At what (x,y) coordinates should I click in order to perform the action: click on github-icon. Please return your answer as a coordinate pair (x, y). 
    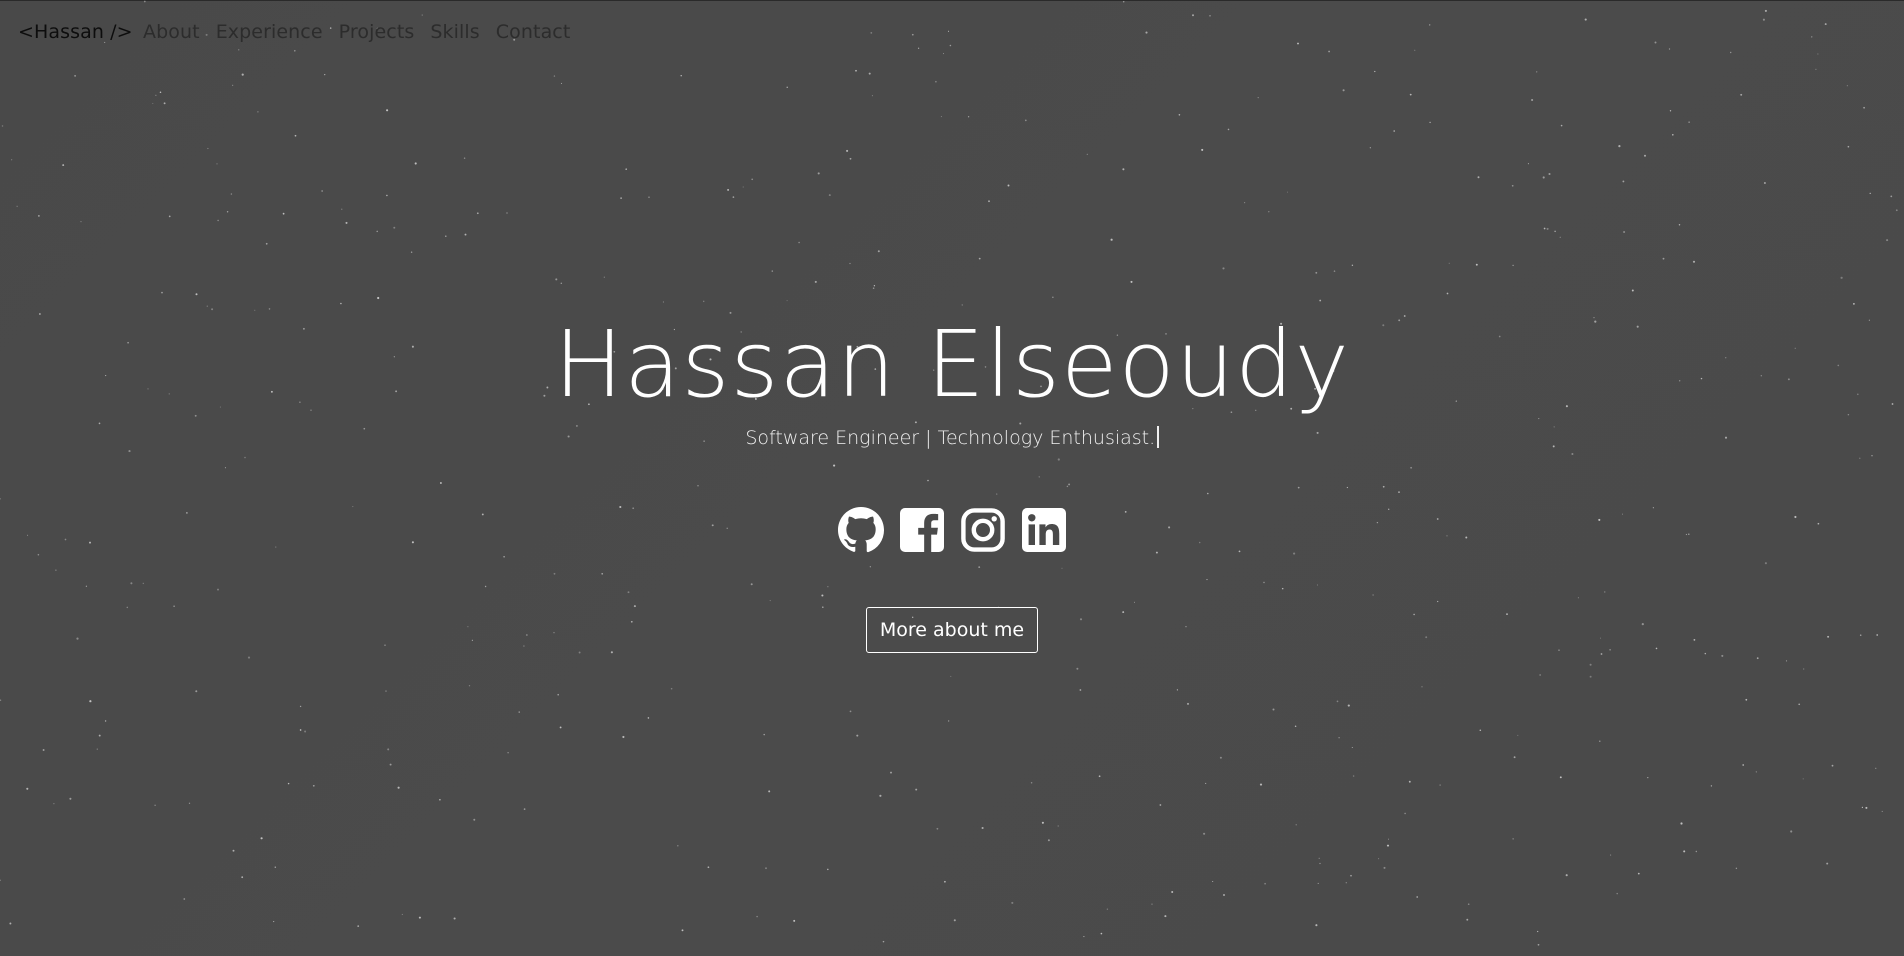
    Looking at the image, I should click on (861, 530).